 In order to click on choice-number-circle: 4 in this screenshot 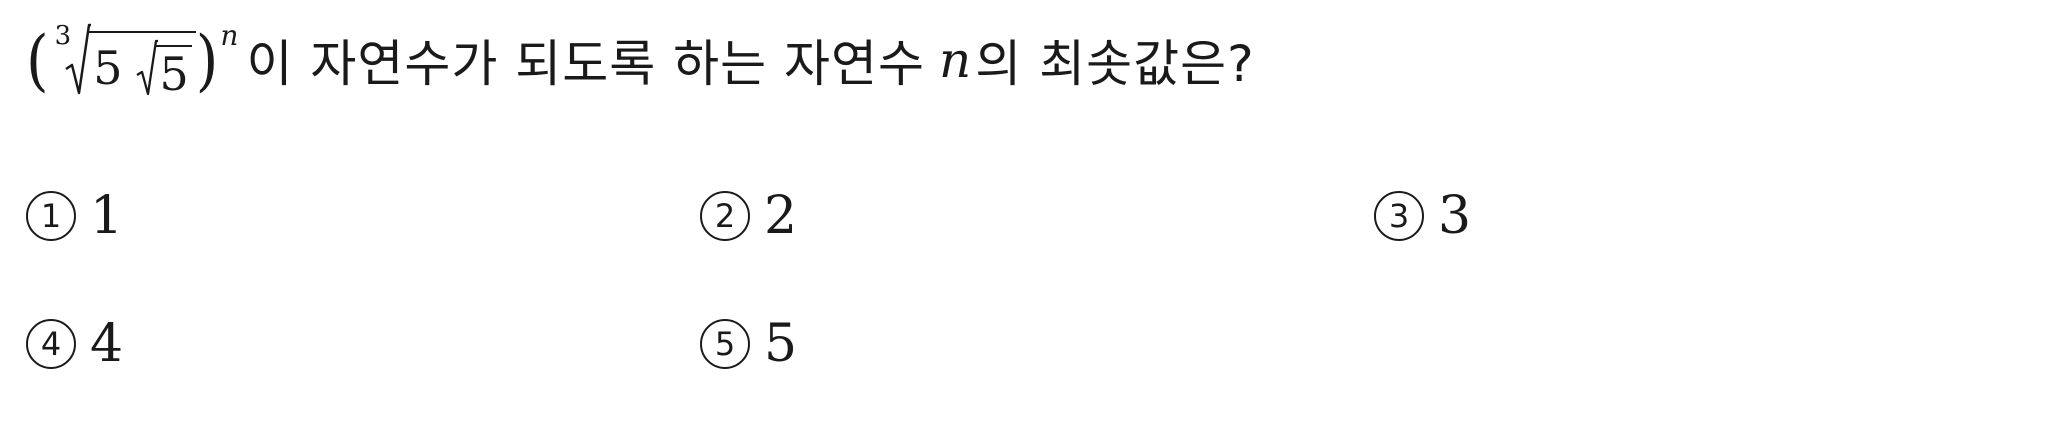, I will do `click(51, 344)`.